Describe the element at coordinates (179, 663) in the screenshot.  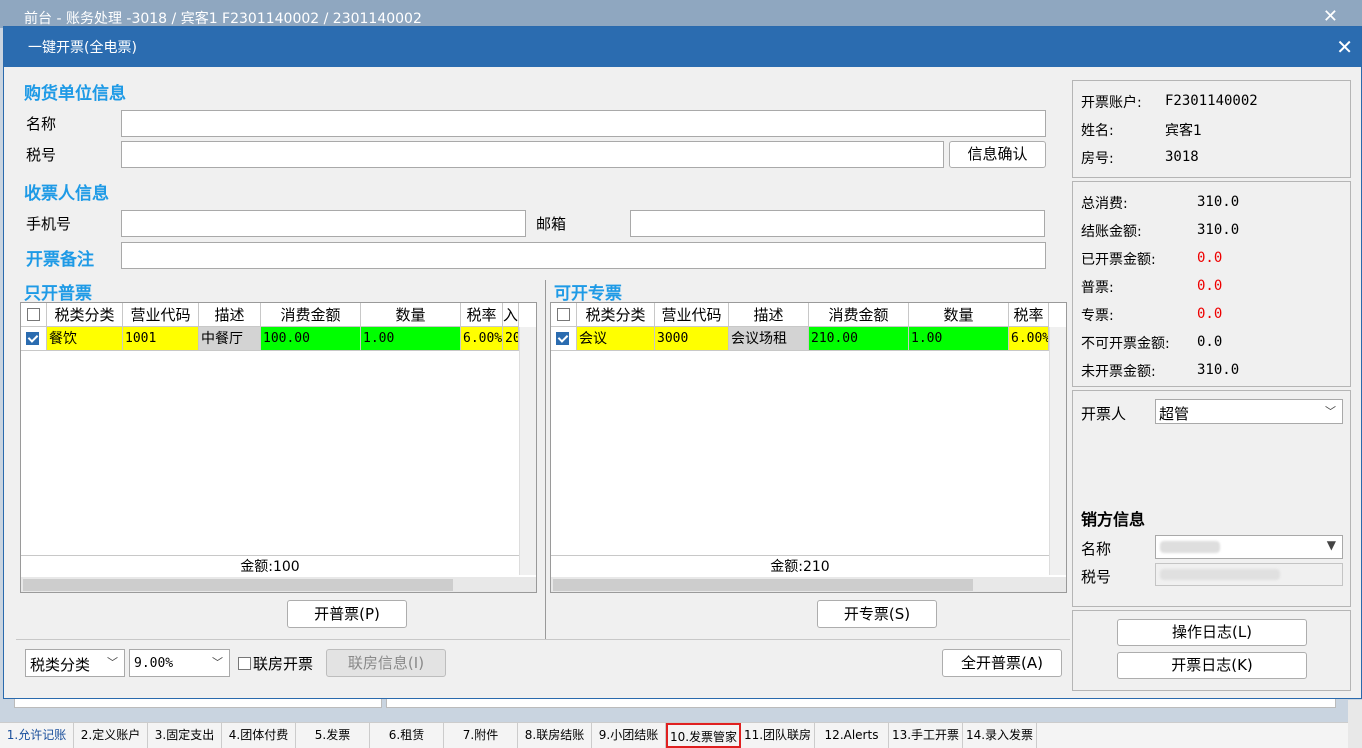
I see `tax-rate-select: 9.00% ﹀` at that location.